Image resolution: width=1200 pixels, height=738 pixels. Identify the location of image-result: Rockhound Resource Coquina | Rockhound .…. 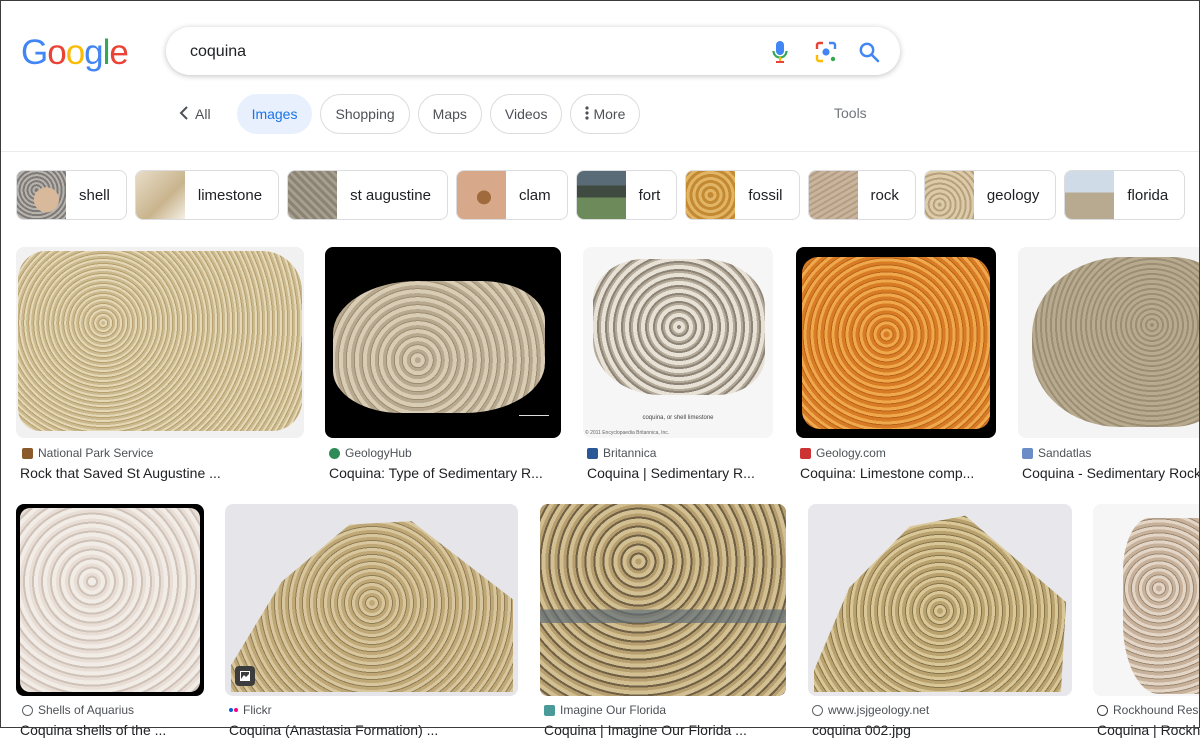
(1146, 621).